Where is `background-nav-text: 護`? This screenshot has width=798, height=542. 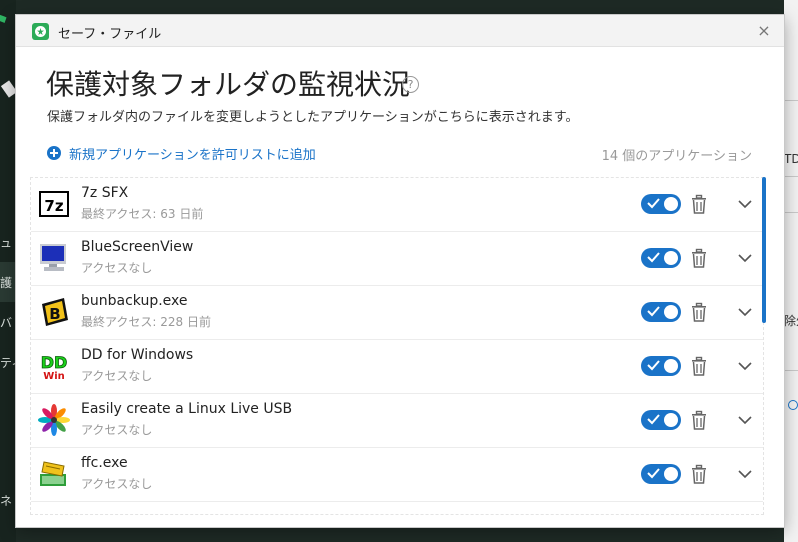 background-nav-text: 護 is located at coordinates (6, 283).